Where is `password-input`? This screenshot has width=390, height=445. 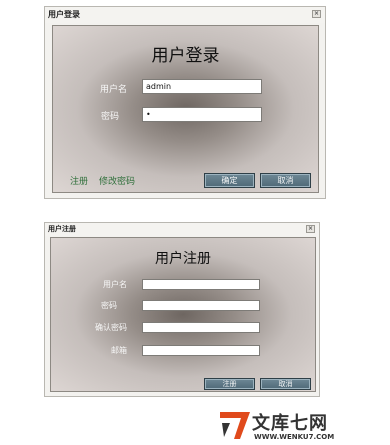
password-input is located at coordinates (202, 114).